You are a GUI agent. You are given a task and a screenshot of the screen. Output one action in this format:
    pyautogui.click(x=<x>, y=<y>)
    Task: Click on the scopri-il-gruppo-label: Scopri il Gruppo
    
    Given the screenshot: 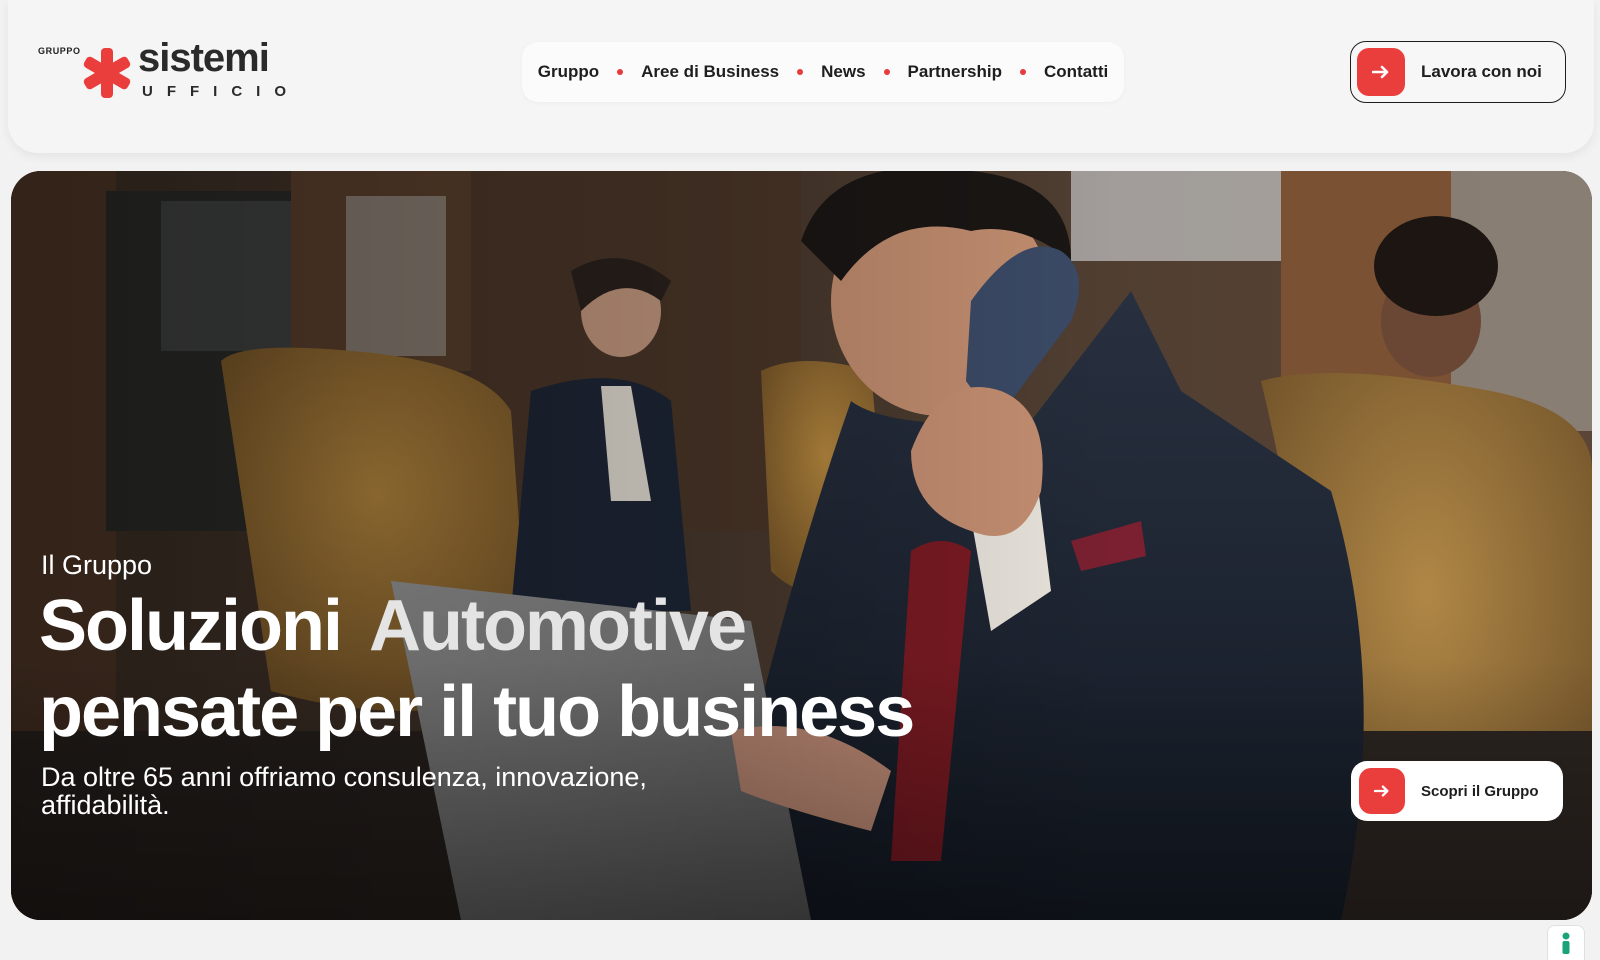 What is the action you would take?
    pyautogui.click(x=1480, y=791)
    